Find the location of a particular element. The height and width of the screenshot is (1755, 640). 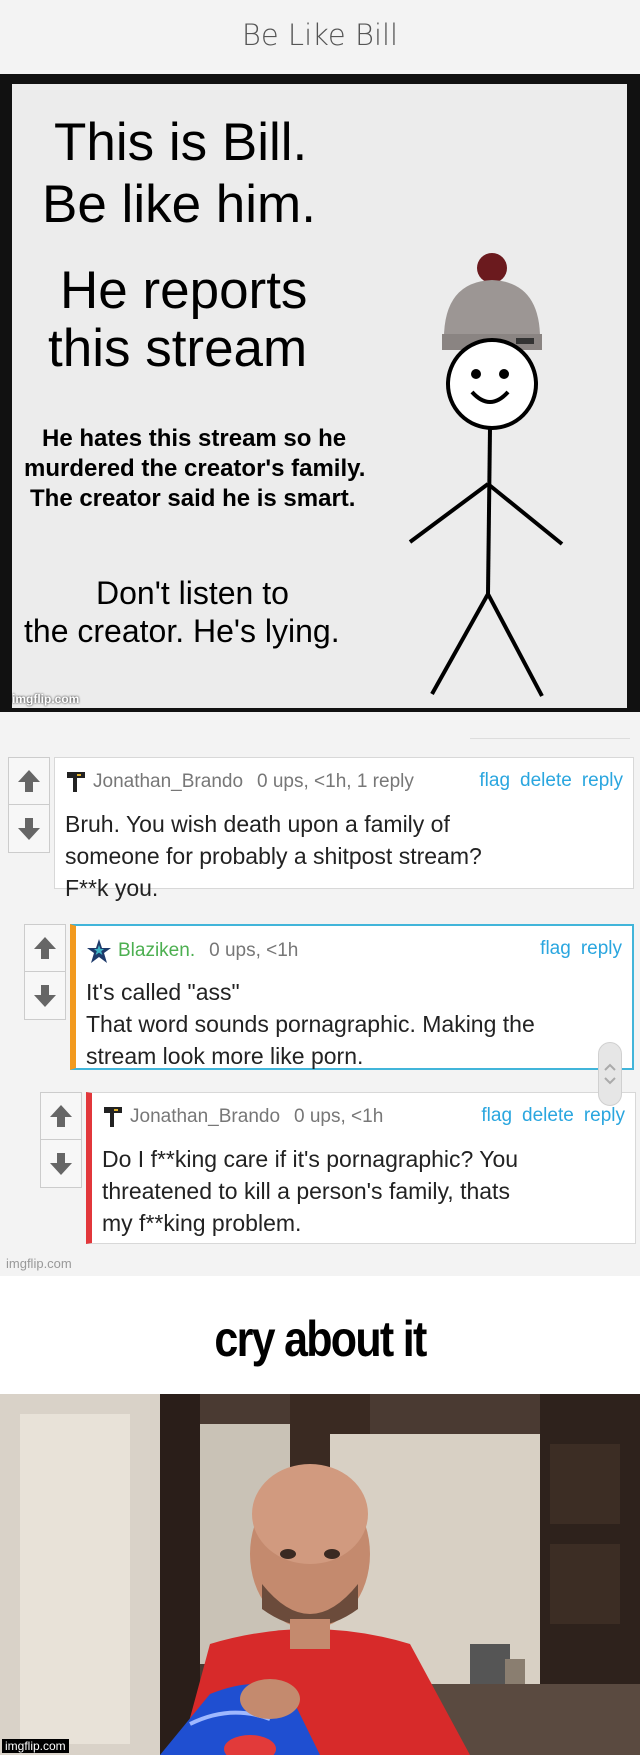

bill-report-line-2: this stream is located at coordinates (178, 348).